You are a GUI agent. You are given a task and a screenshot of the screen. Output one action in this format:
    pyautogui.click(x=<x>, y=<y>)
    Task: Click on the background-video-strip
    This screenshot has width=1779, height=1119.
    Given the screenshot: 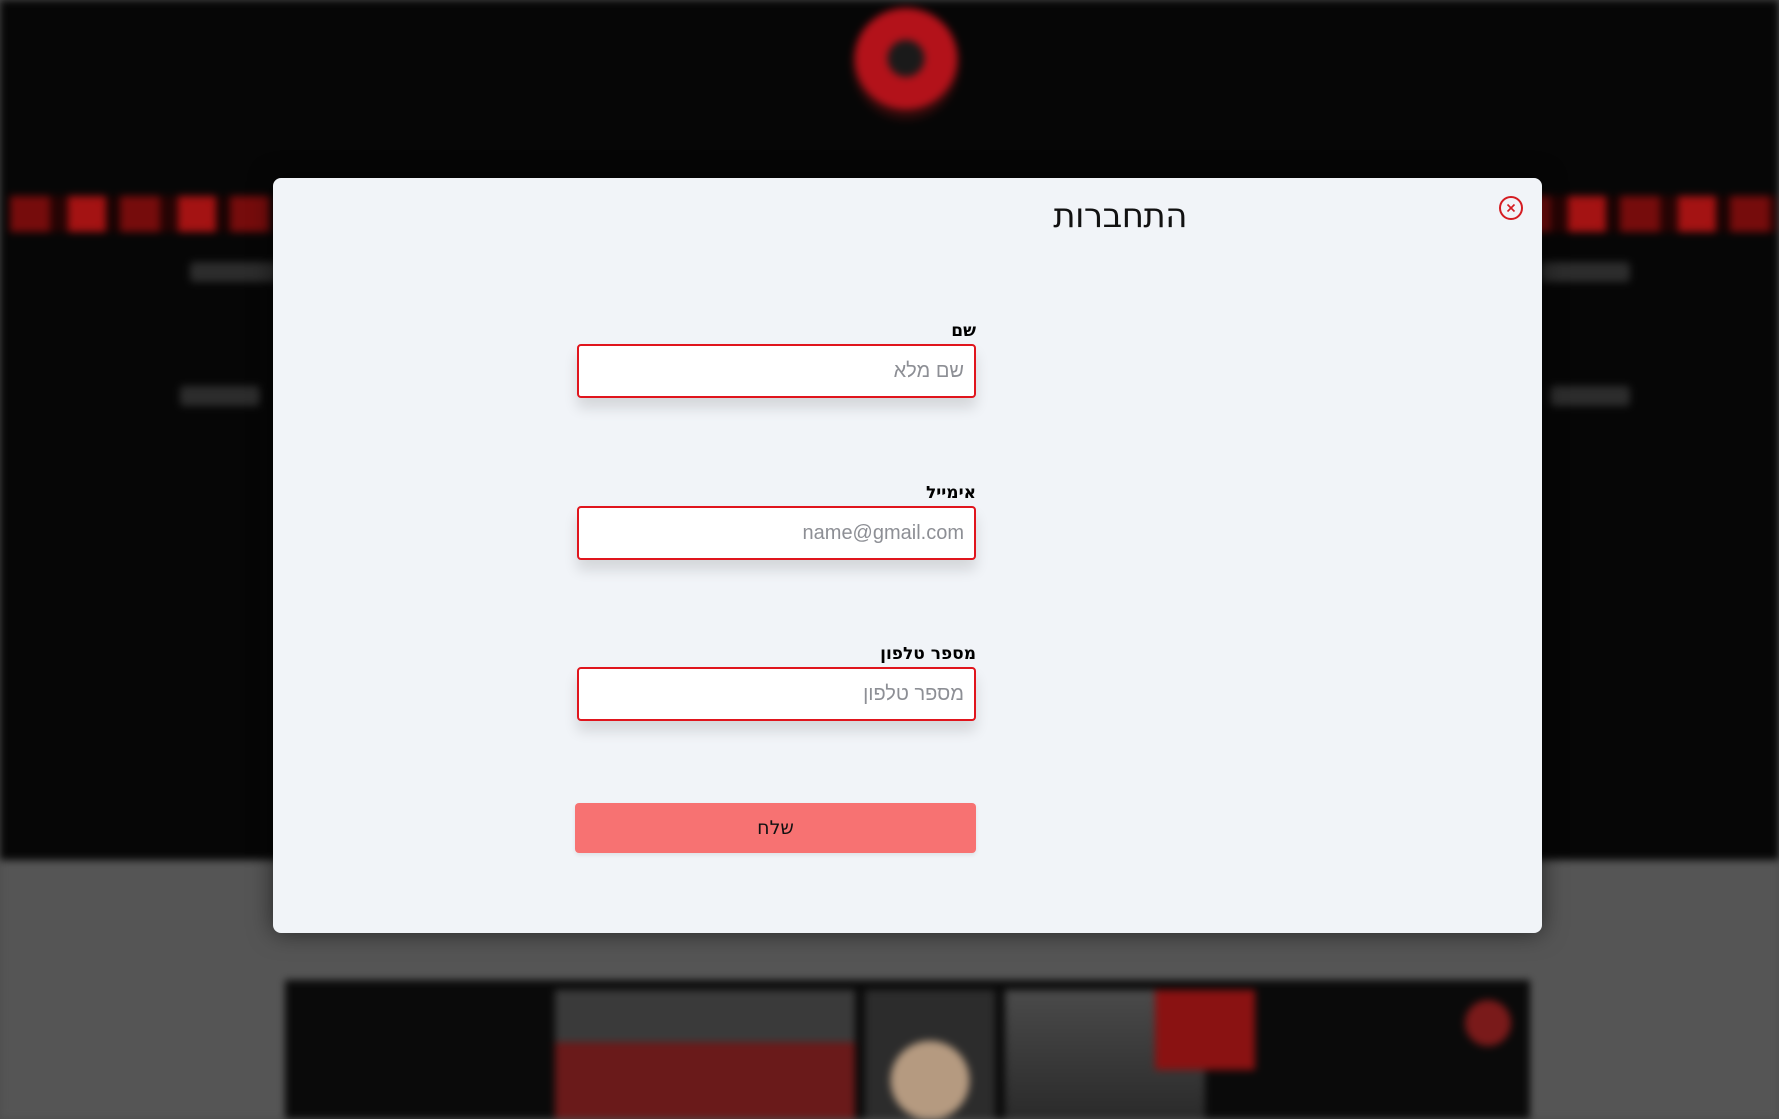 What is the action you would take?
    pyautogui.click(x=907, y=1049)
    